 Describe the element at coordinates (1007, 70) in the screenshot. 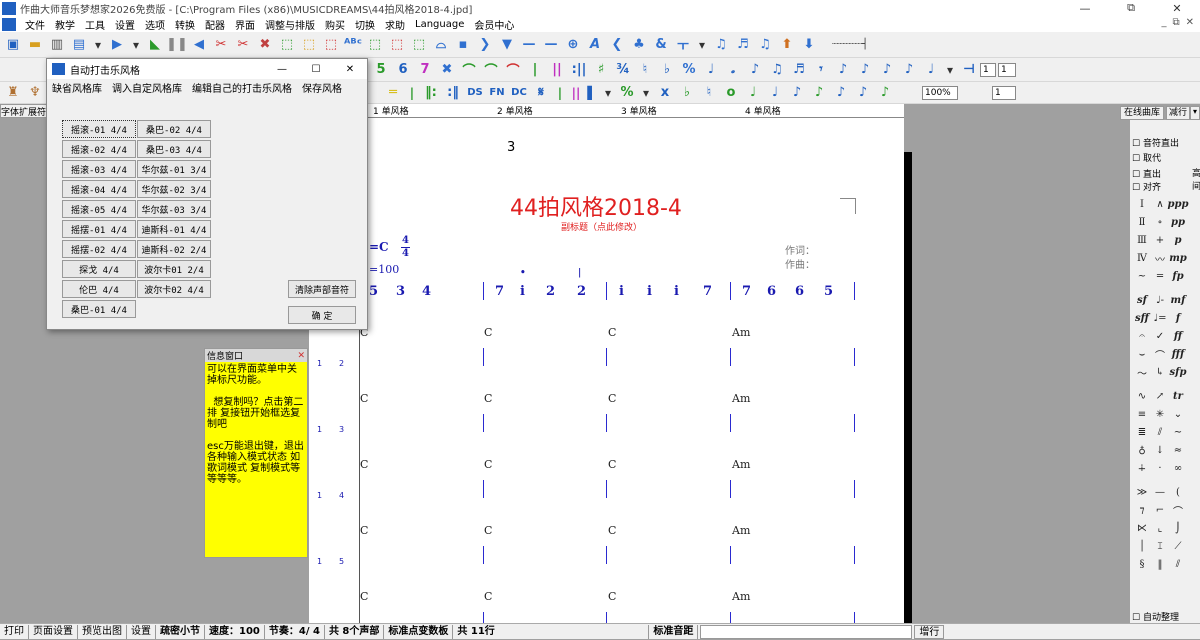

I see `voice-spin-2: 1` at that location.